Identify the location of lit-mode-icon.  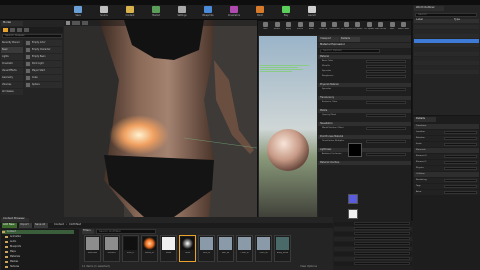
(85, 23).